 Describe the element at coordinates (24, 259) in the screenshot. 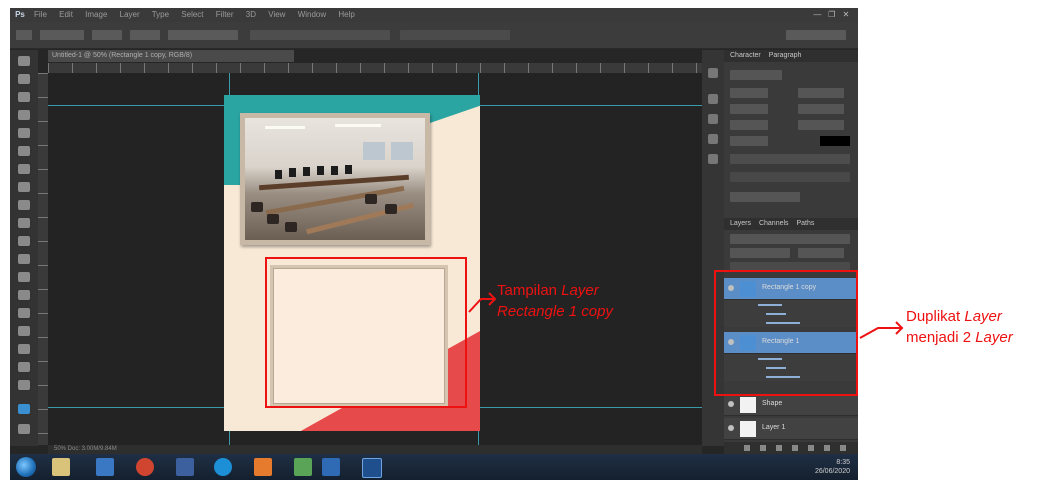

I see `gradient-tool-icon` at that location.